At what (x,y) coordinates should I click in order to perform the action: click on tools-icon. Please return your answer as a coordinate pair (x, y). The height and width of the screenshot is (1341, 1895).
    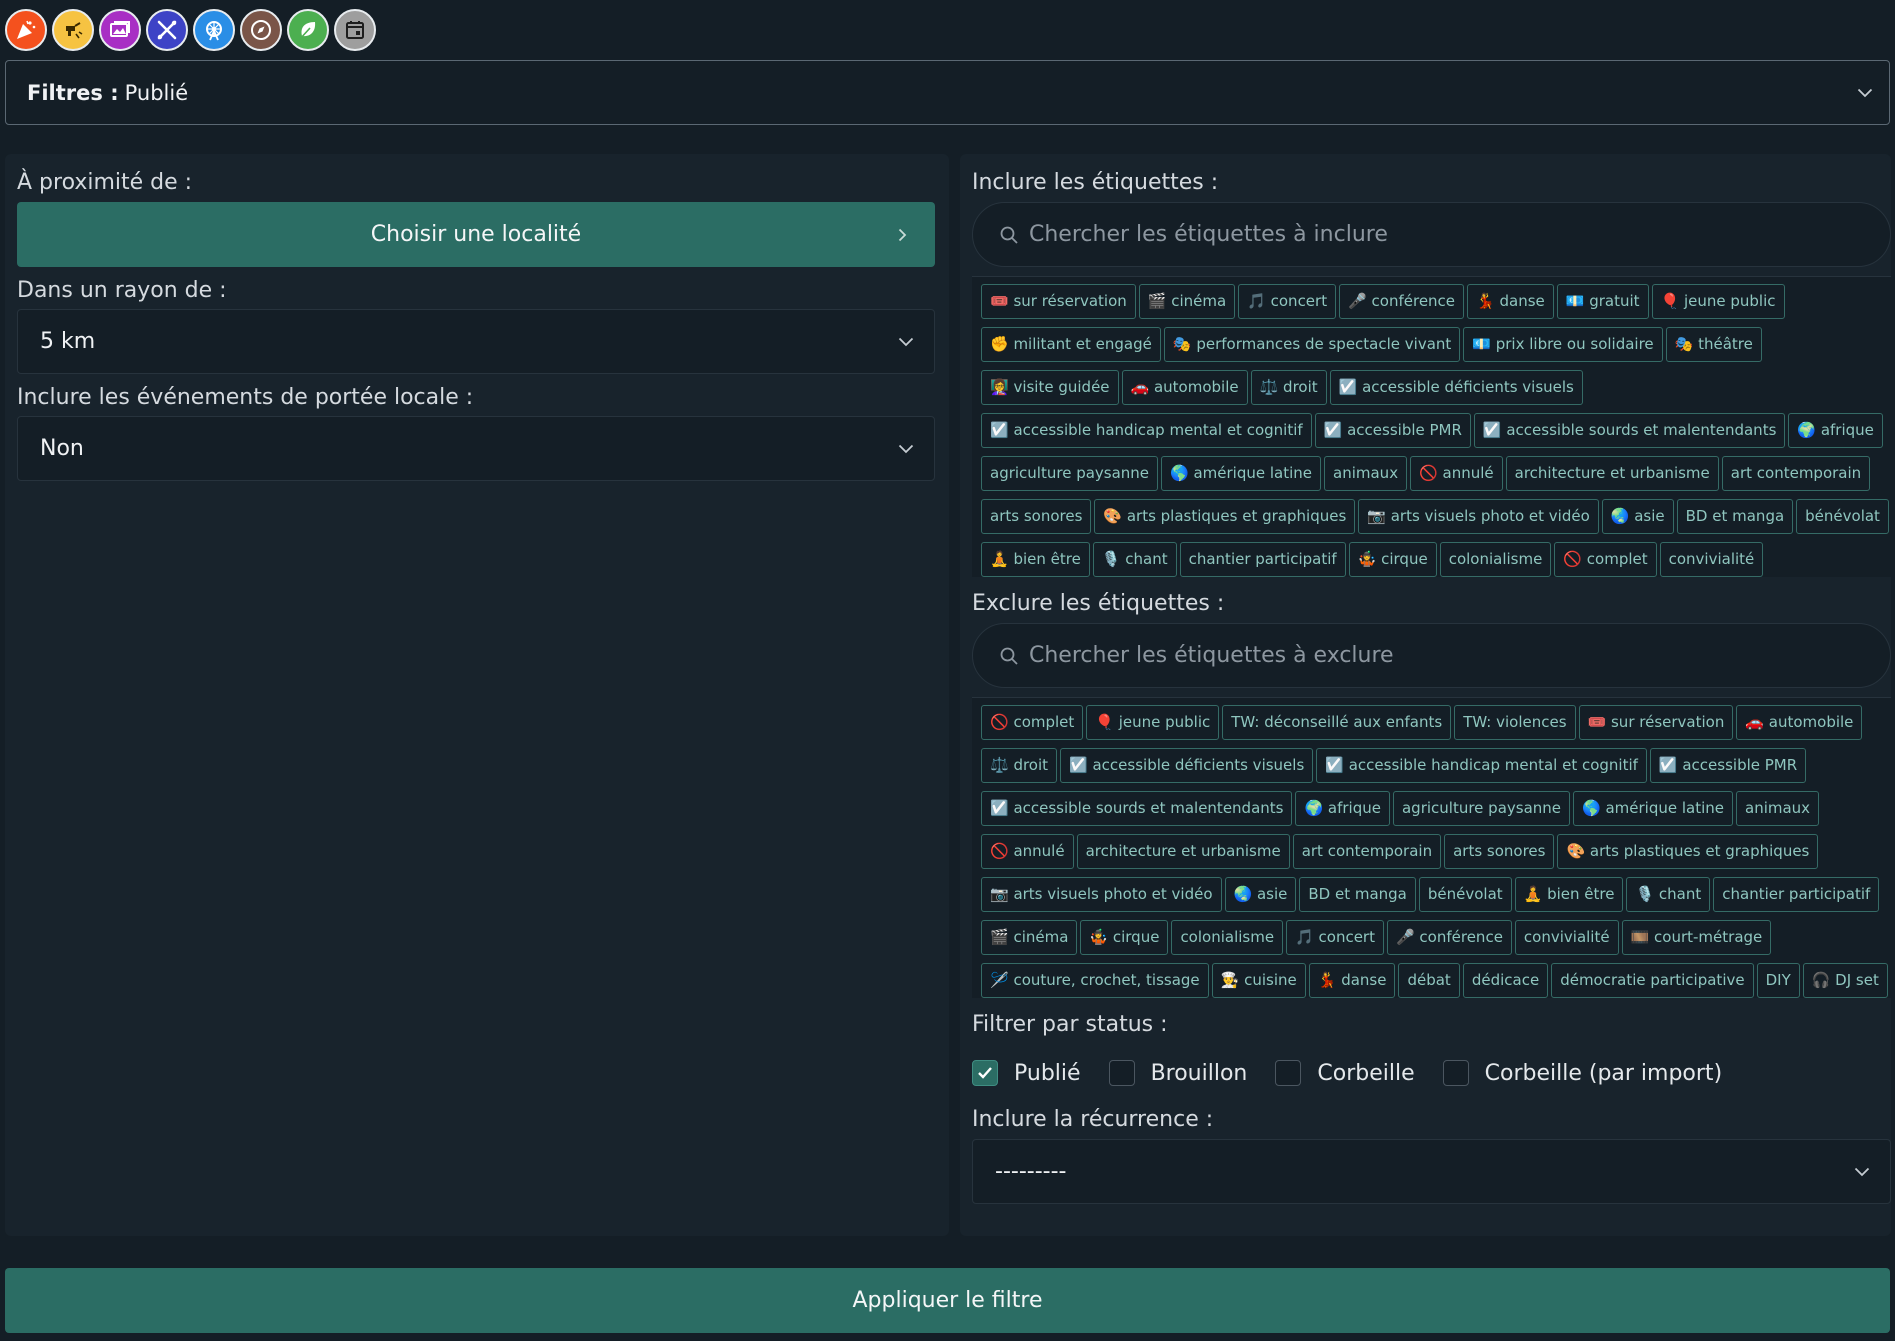
    Looking at the image, I should click on (167, 30).